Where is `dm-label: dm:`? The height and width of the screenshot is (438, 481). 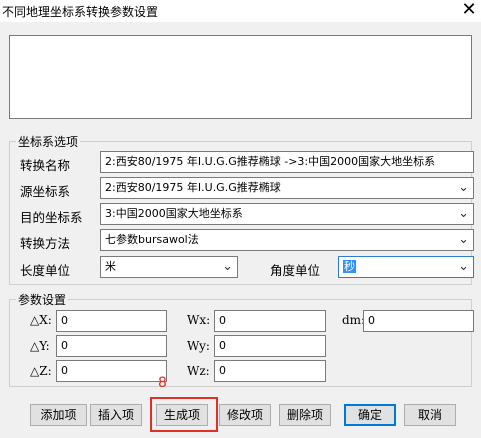
dm-label: dm: is located at coordinates (354, 320).